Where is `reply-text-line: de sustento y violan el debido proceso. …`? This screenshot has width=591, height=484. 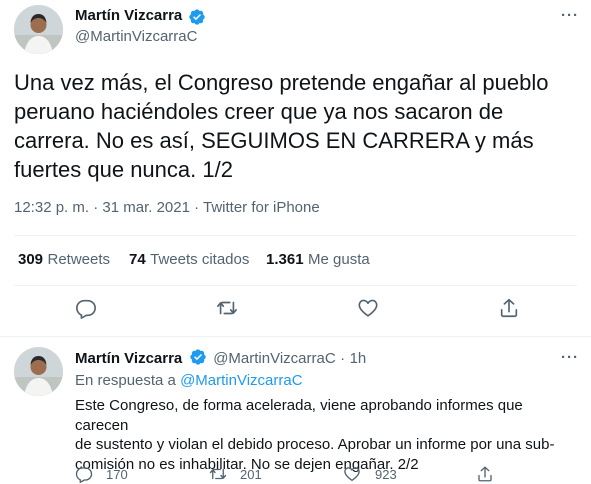 reply-text-line: de sustento y violan el debido proceso. … is located at coordinates (315, 444).